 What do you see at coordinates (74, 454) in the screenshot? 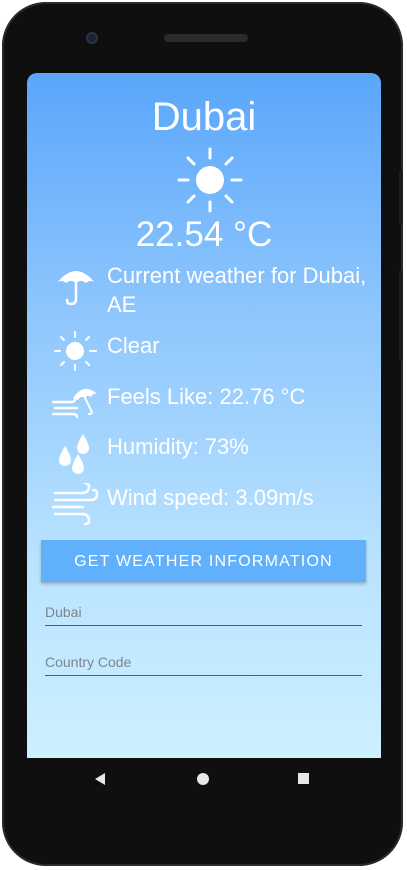
I see `water-drops-icon` at bounding box center [74, 454].